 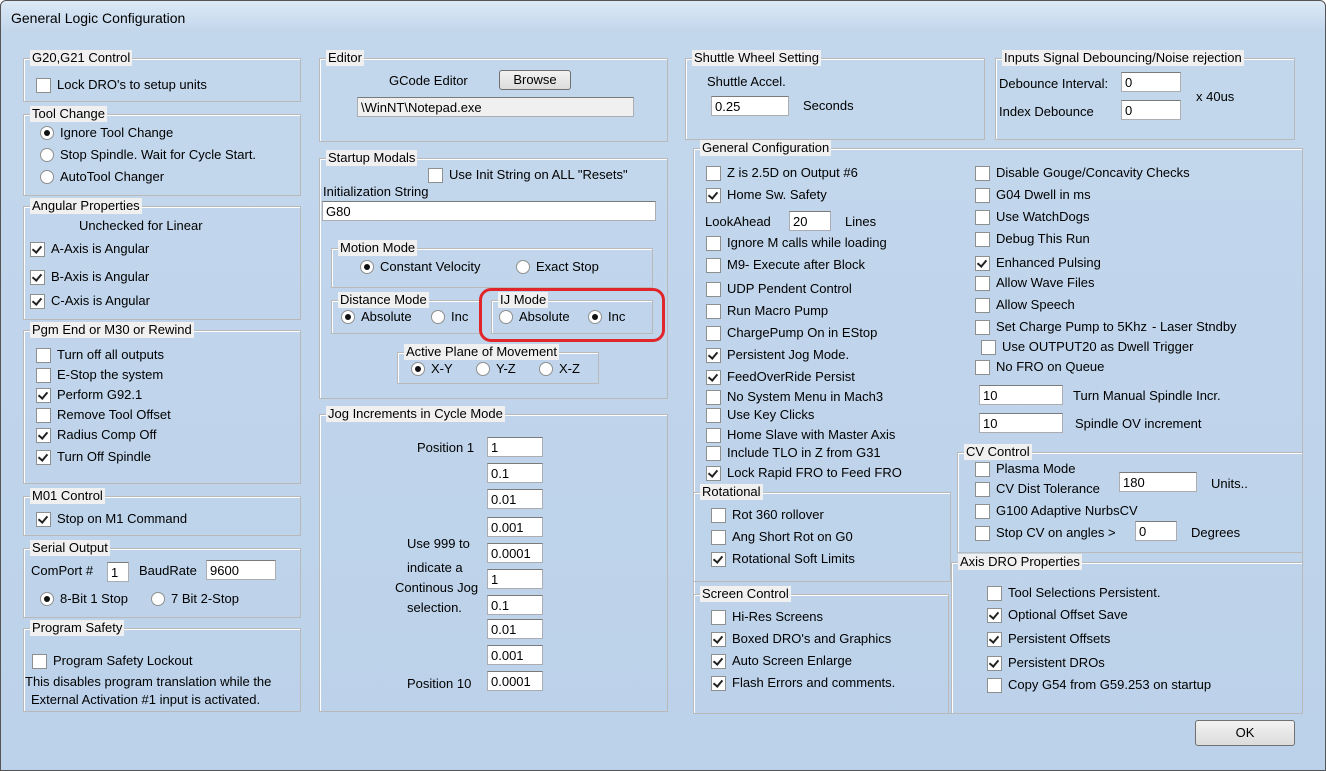 What do you see at coordinates (432, 369) in the screenshot?
I see `radio-x-y: X-Y` at bounding box center [432, 369].